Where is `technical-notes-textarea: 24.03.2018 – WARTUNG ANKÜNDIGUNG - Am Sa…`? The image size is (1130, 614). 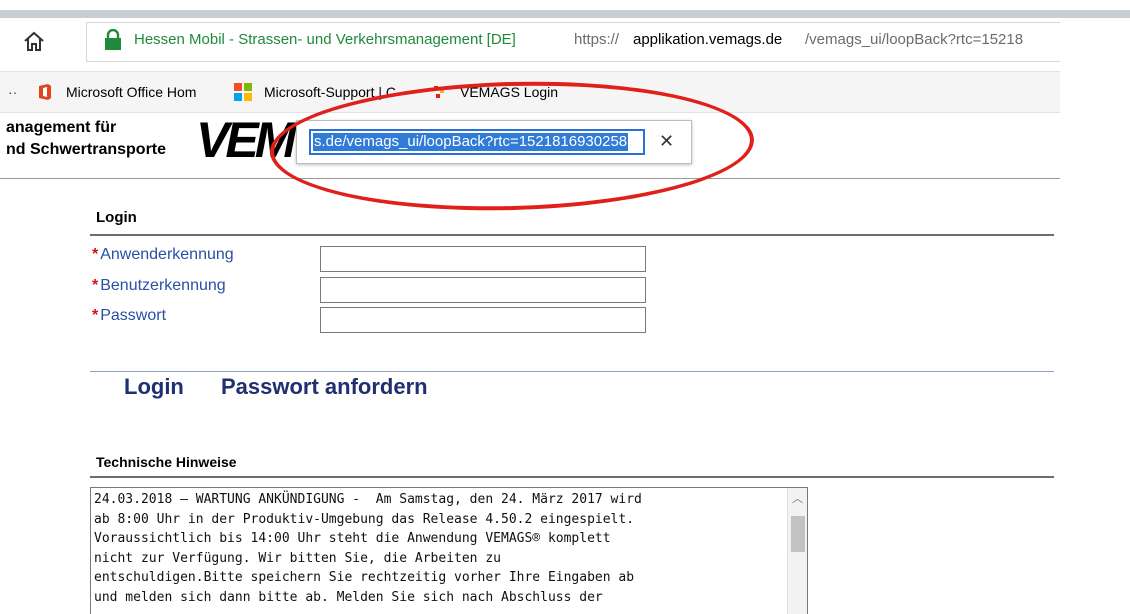
technical-notes-textarea: 24.03.2018 – WARTUNG ANKÜNDIGUNG - Am Sa… is located at coordinates (449, 550).